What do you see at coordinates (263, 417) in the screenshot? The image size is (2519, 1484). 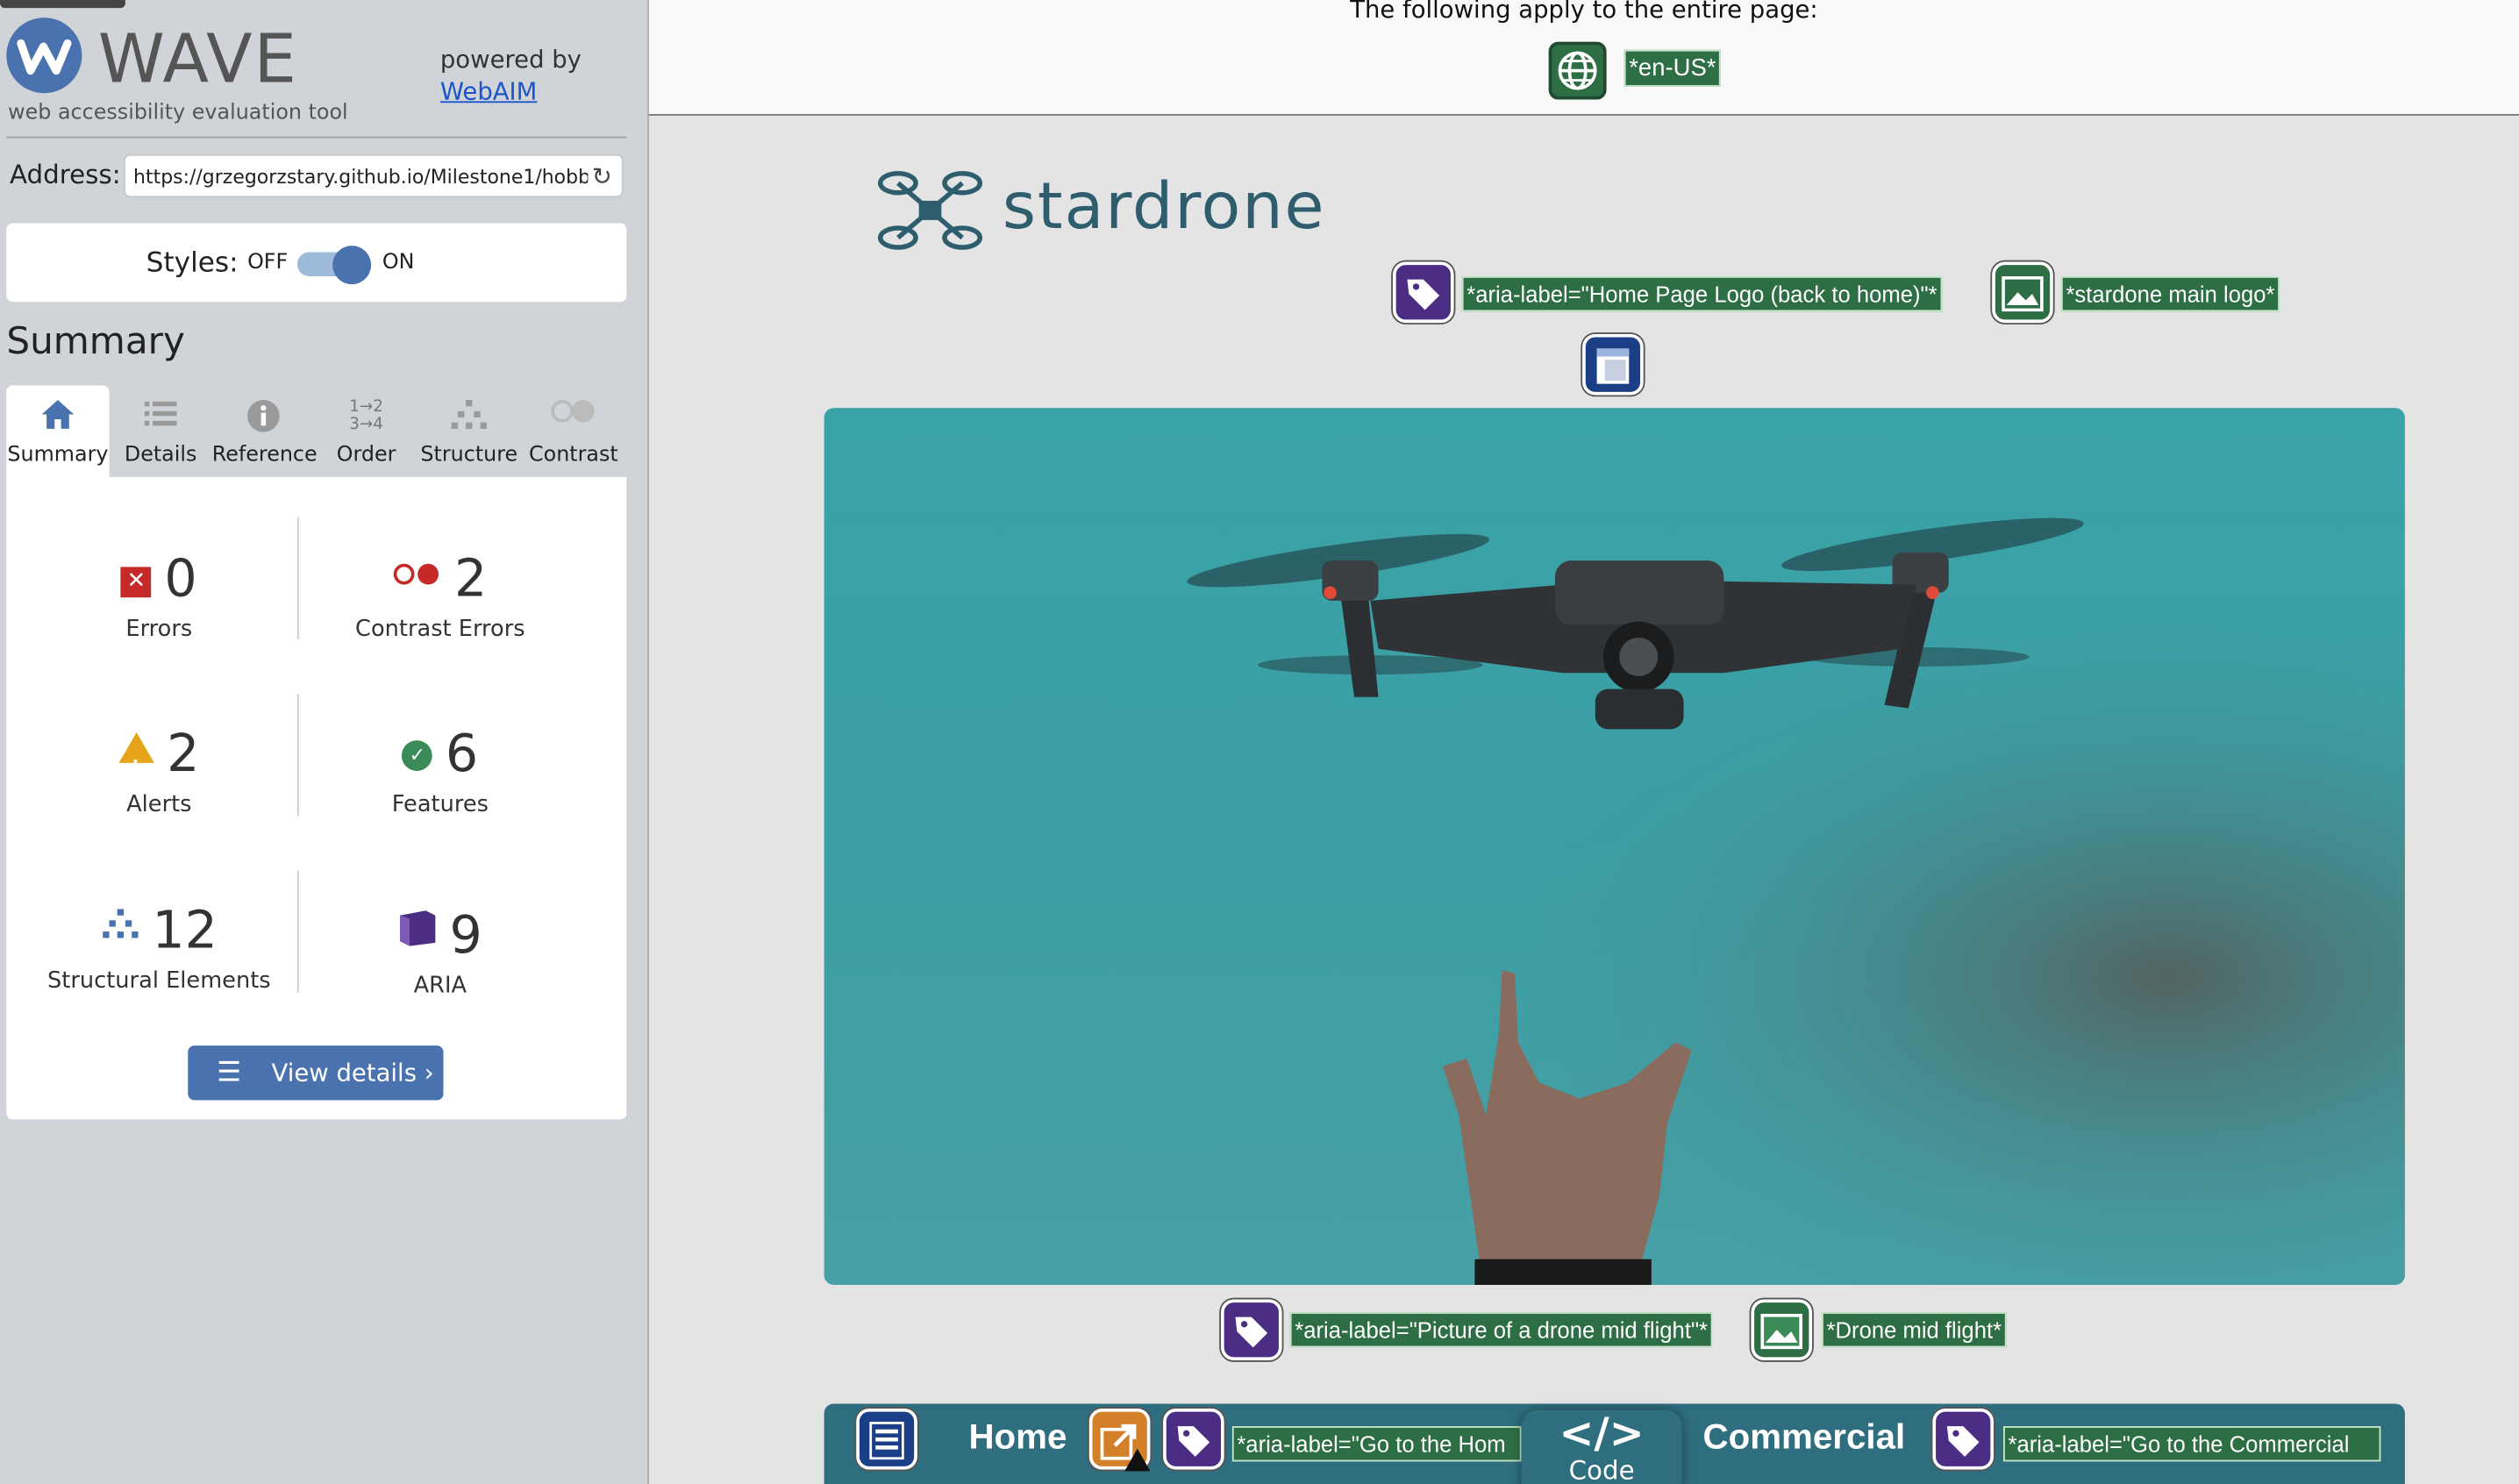 I see `info-icon` at bounding box center [263, 417].